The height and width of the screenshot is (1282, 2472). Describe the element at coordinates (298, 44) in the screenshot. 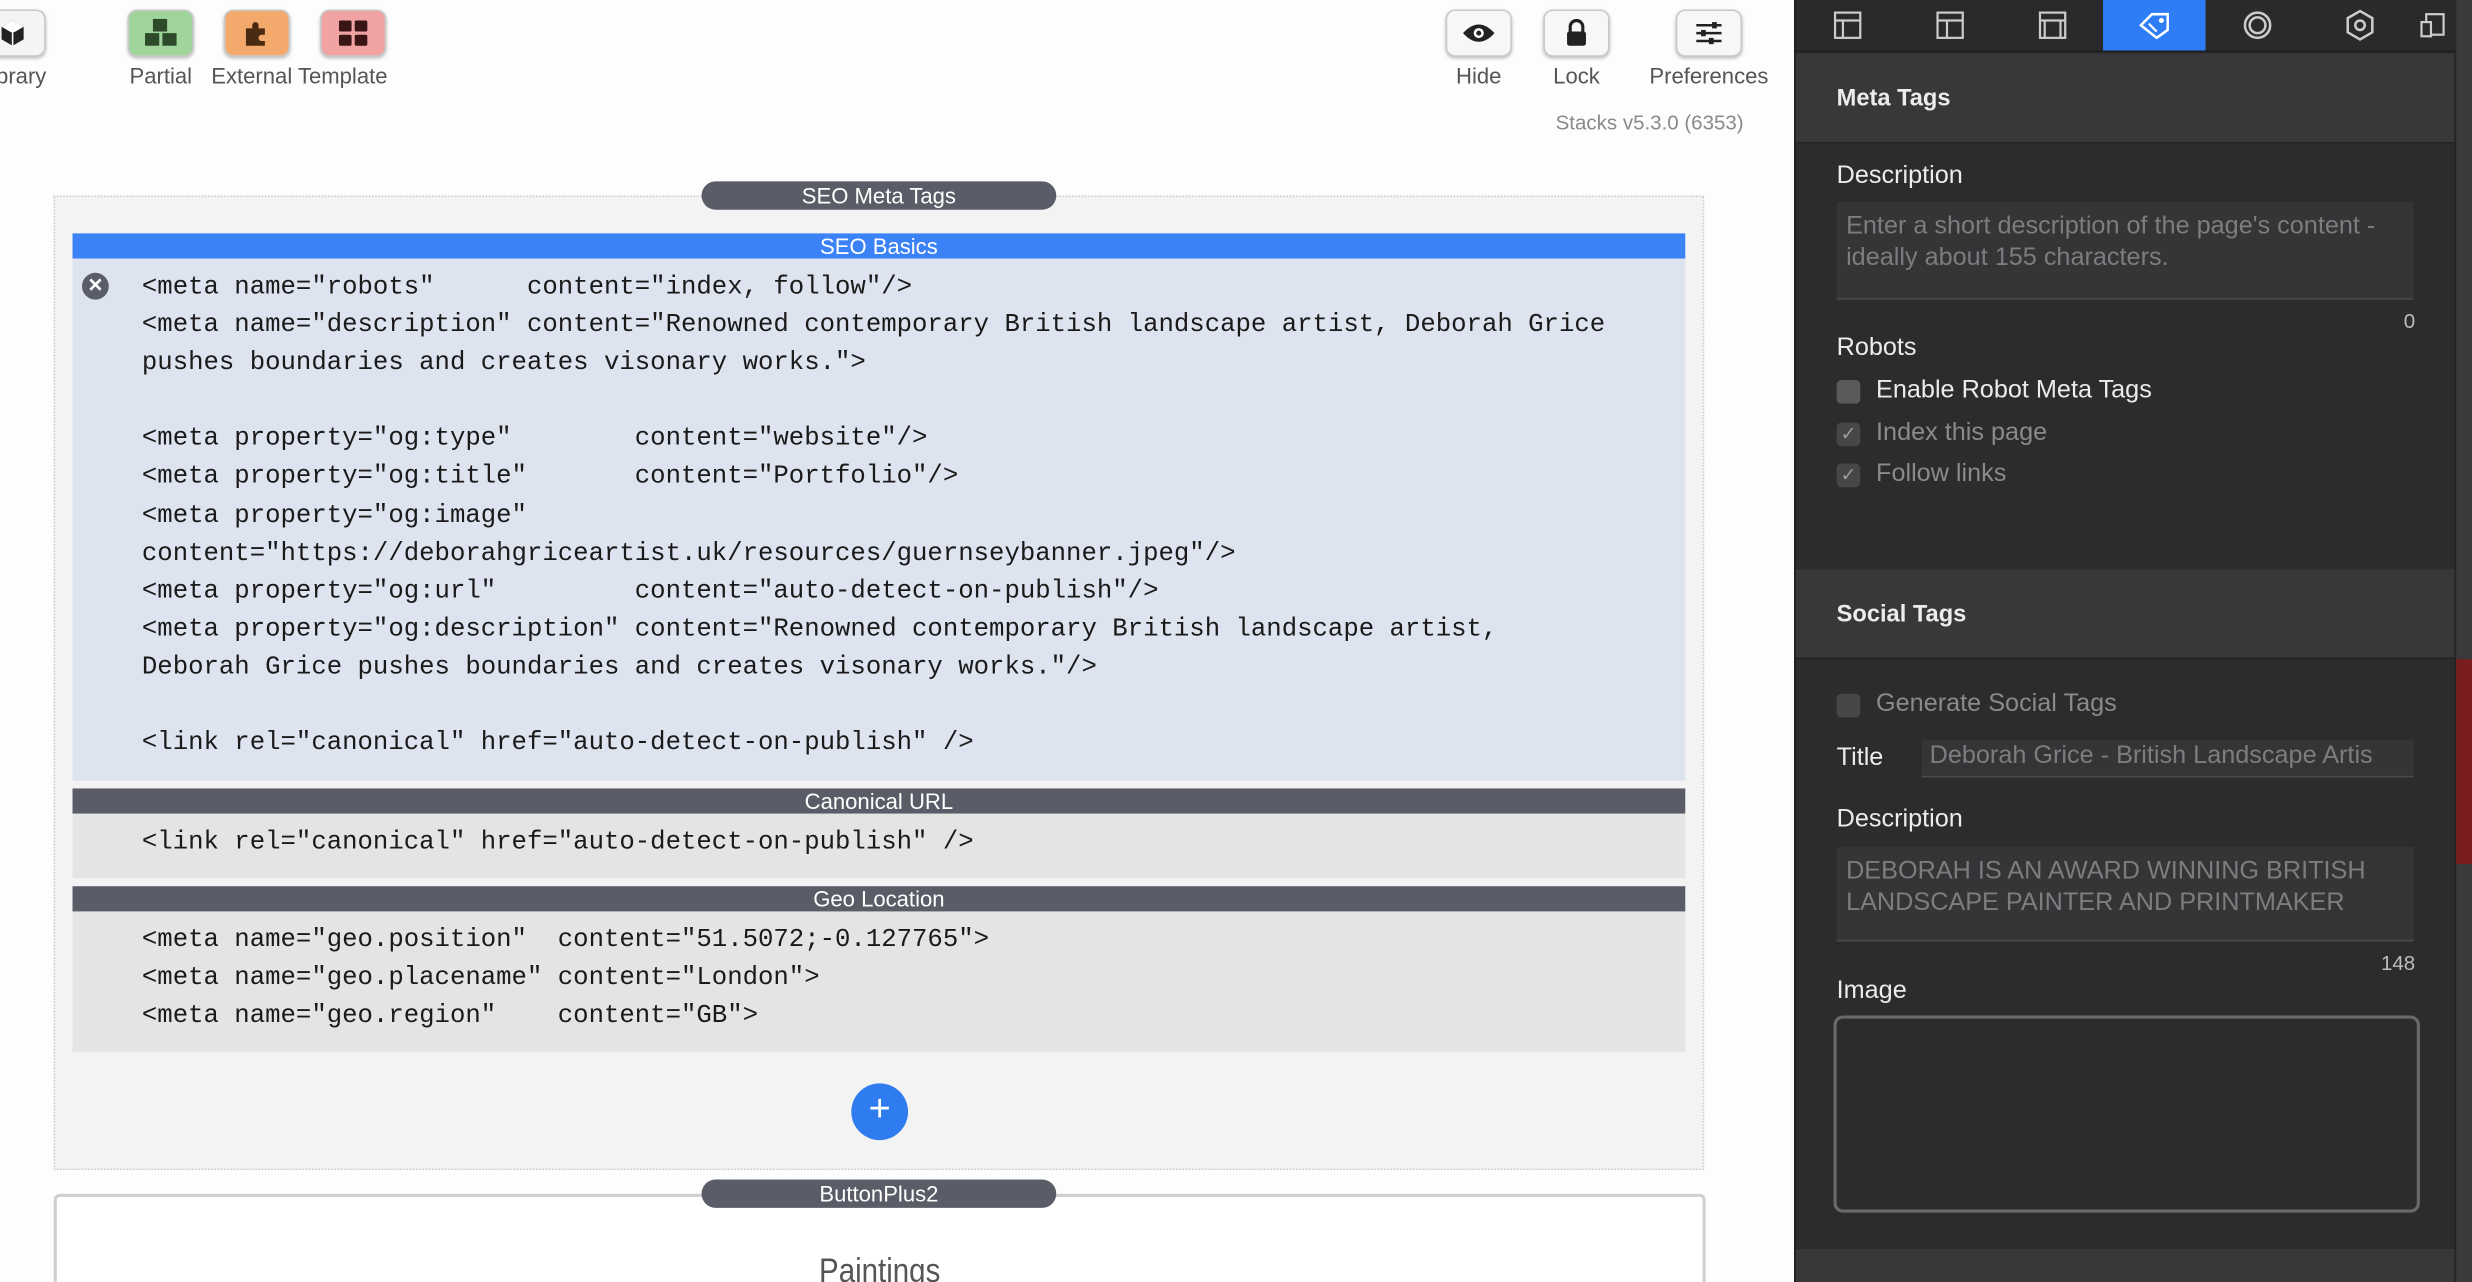

I see `external-button: External Template` at that location.